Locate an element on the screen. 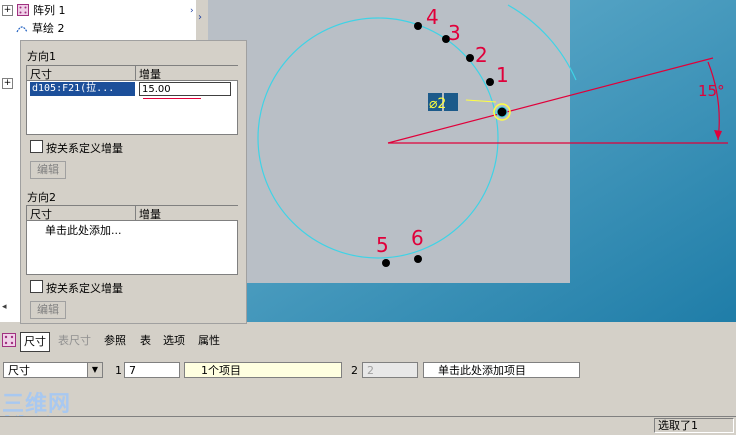  direction1-col-inc: 增量 is located at coordinates (186, 73).